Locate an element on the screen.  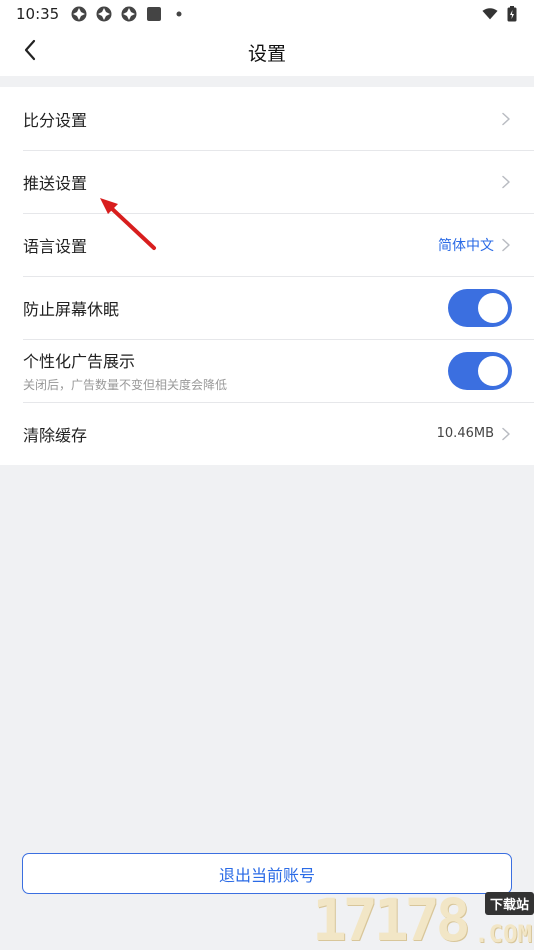
top-navigation-bar: 设置 is located at coordinates (267, 52).